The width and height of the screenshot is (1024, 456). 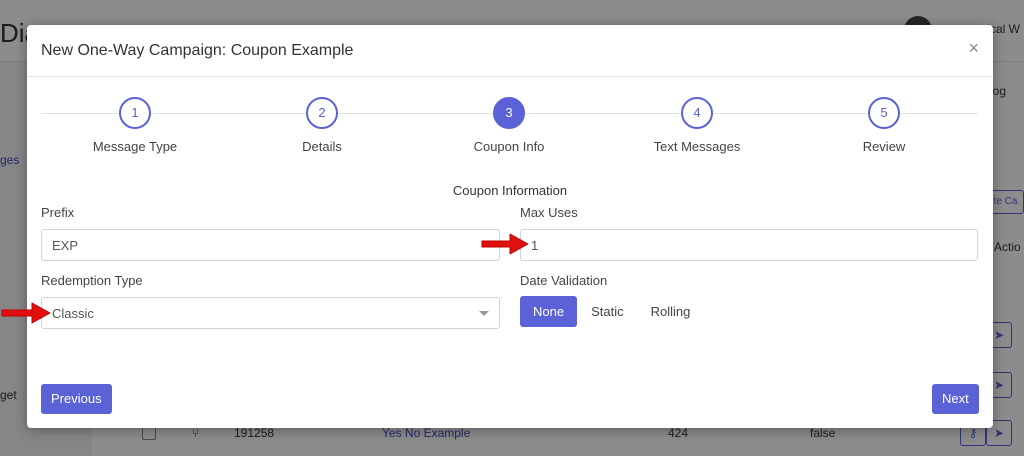 What do you see at coordinates (58, 212) in the screenshot?
I see `prefix-label: Prefix` at bounding box center [58, 212].